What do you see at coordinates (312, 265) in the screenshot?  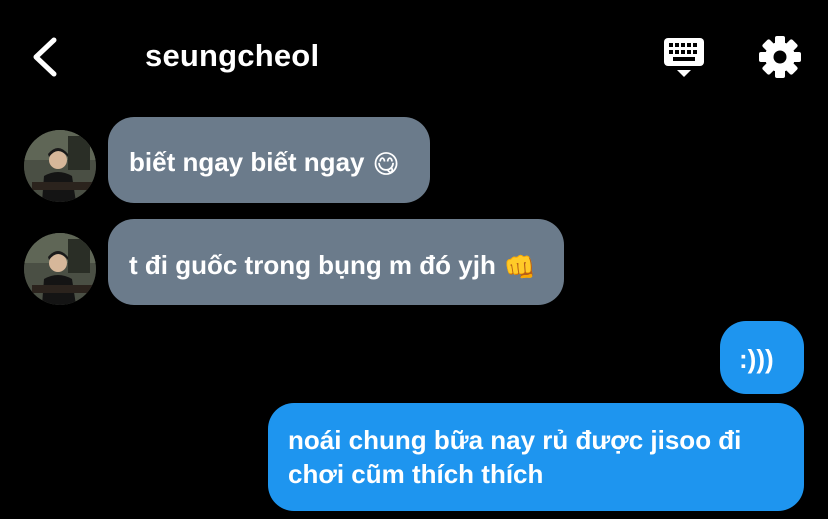 I see `message-text: t đi guốc trong bụng m đó yjh` at bounding box center [312, 265].